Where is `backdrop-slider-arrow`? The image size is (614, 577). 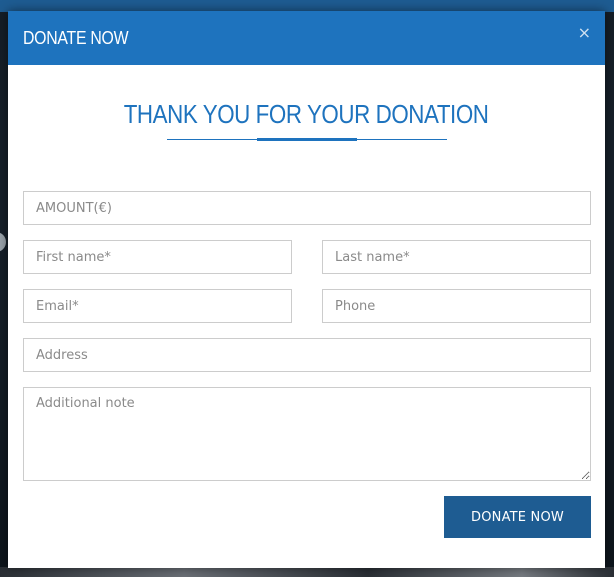
backdrop-slider-arrow is located at coordinates (3, 242).